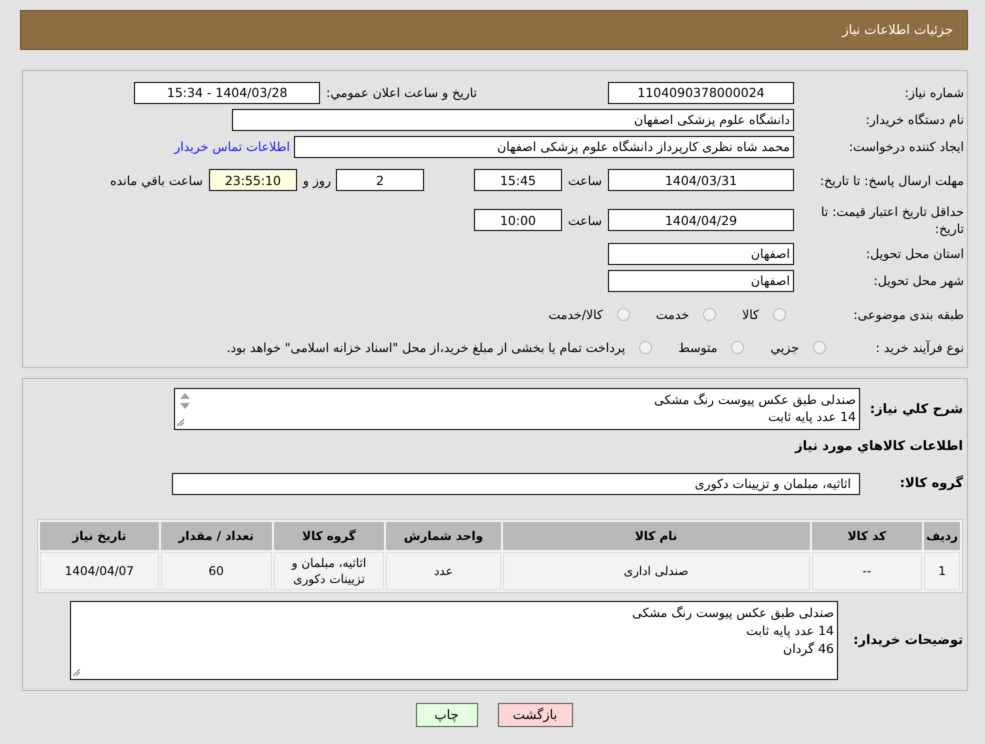 The height and width of the screenshot is (744, 985). What do you see at coordinates (216, 536) in the screenshot?
I see `column-header: تعداد / مقدار` at bounding box center [216, 536].